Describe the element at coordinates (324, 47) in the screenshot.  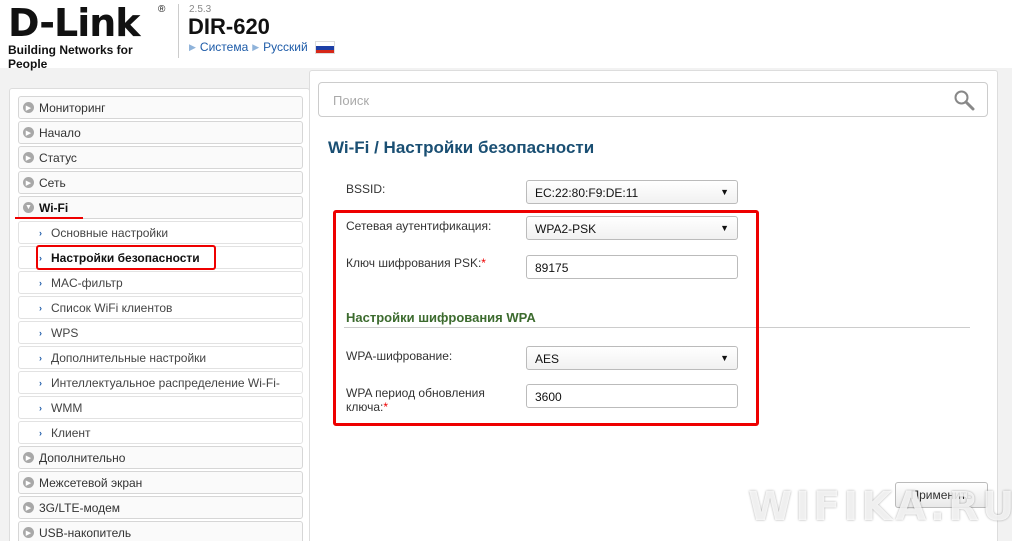
I see `russian-flag-icon` at that location.